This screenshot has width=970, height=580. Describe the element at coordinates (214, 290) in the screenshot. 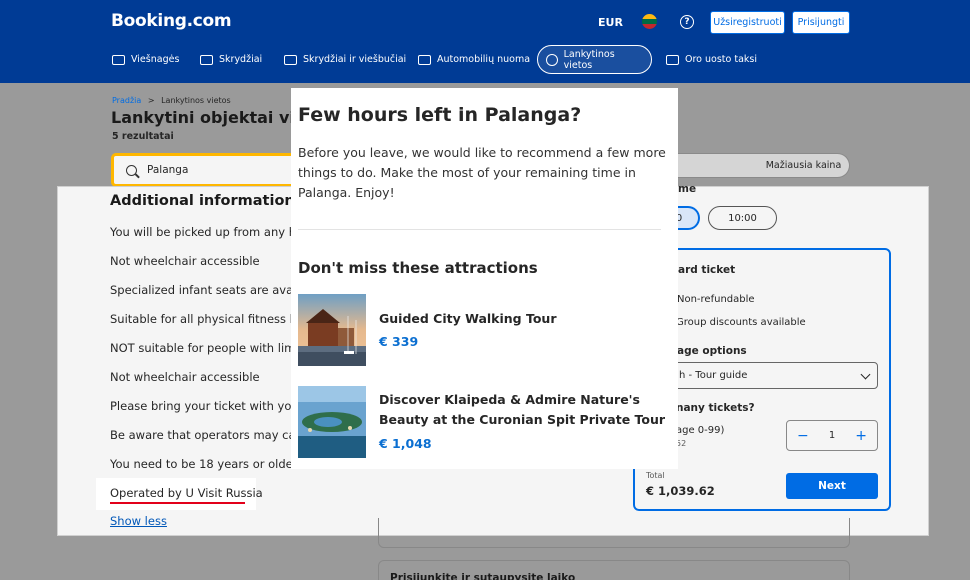

I see `info-line: Specialized infant seats are availabl` at that location.